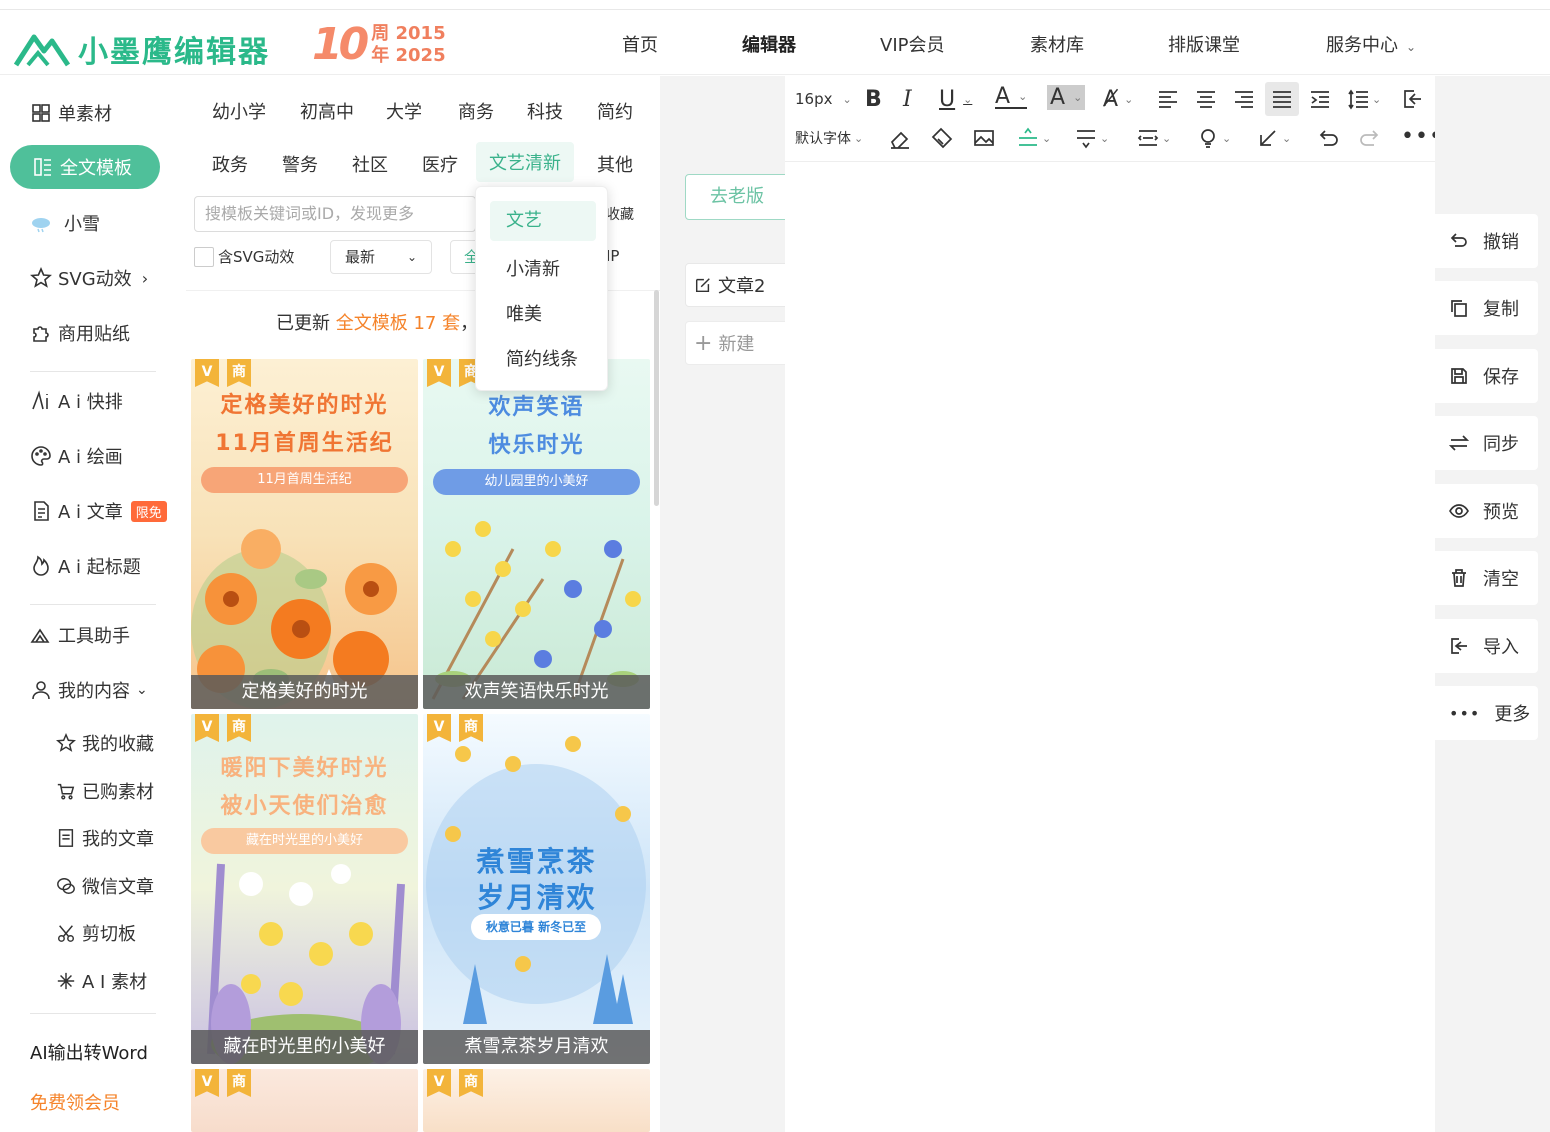  What do you see at coordinates (615, 164) in the screenshot?
I see `category-qita: 其他` at bounding box center [615, 164].